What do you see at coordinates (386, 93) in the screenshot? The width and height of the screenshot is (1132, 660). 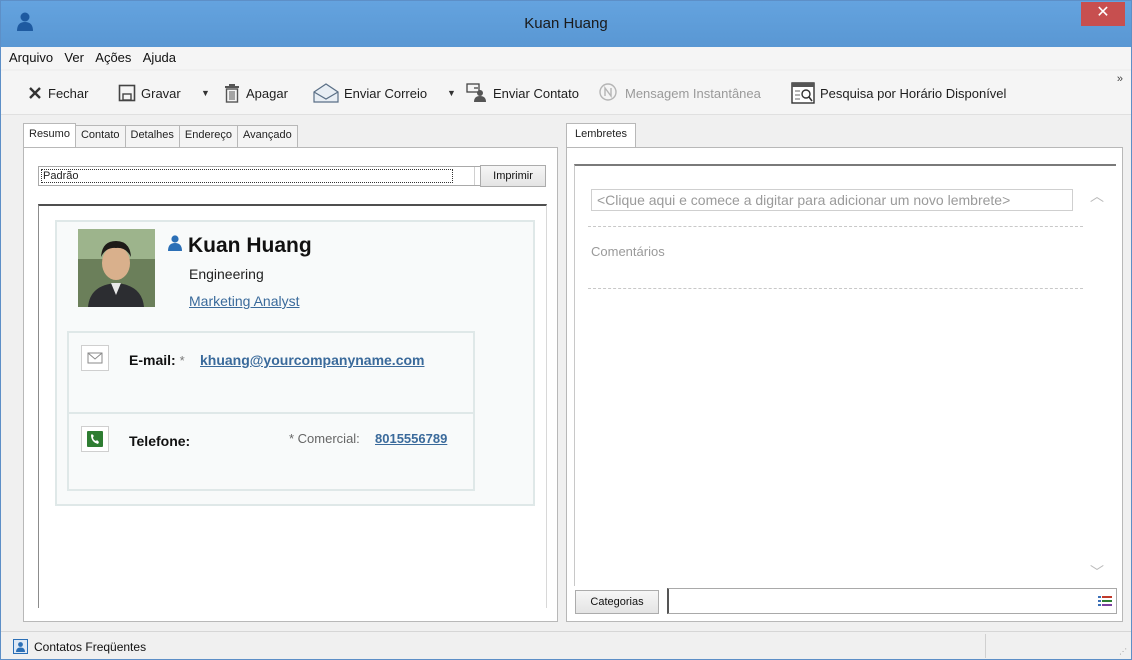 I see `send-mail-button-label: Enviar Correio` at bounding box center [386, 93].